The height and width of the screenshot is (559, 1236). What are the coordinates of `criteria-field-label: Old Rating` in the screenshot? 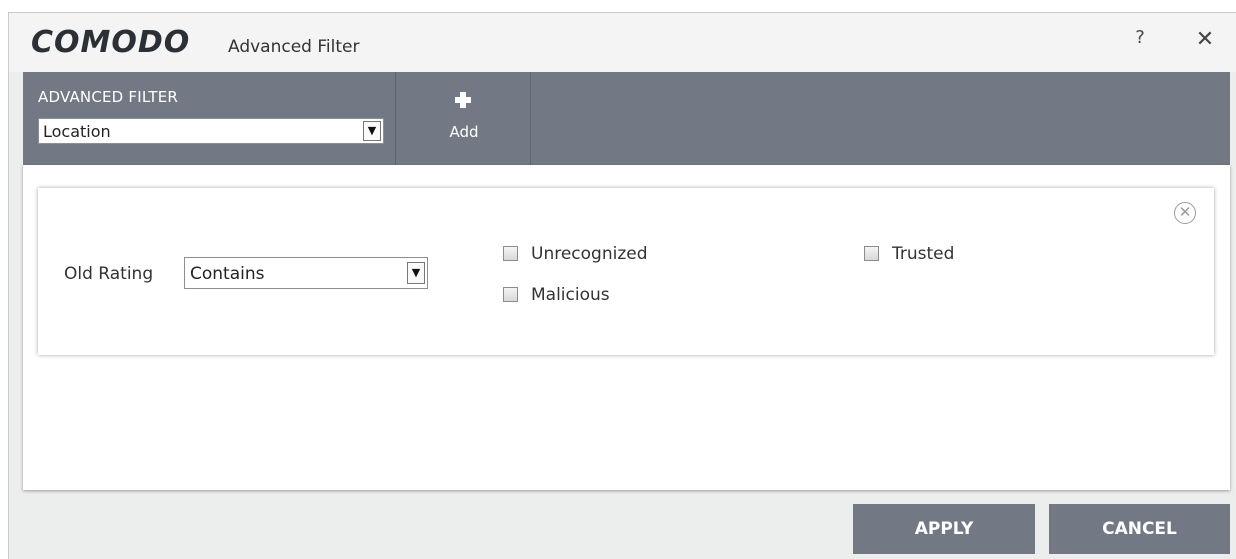 It's located at (109, 274).